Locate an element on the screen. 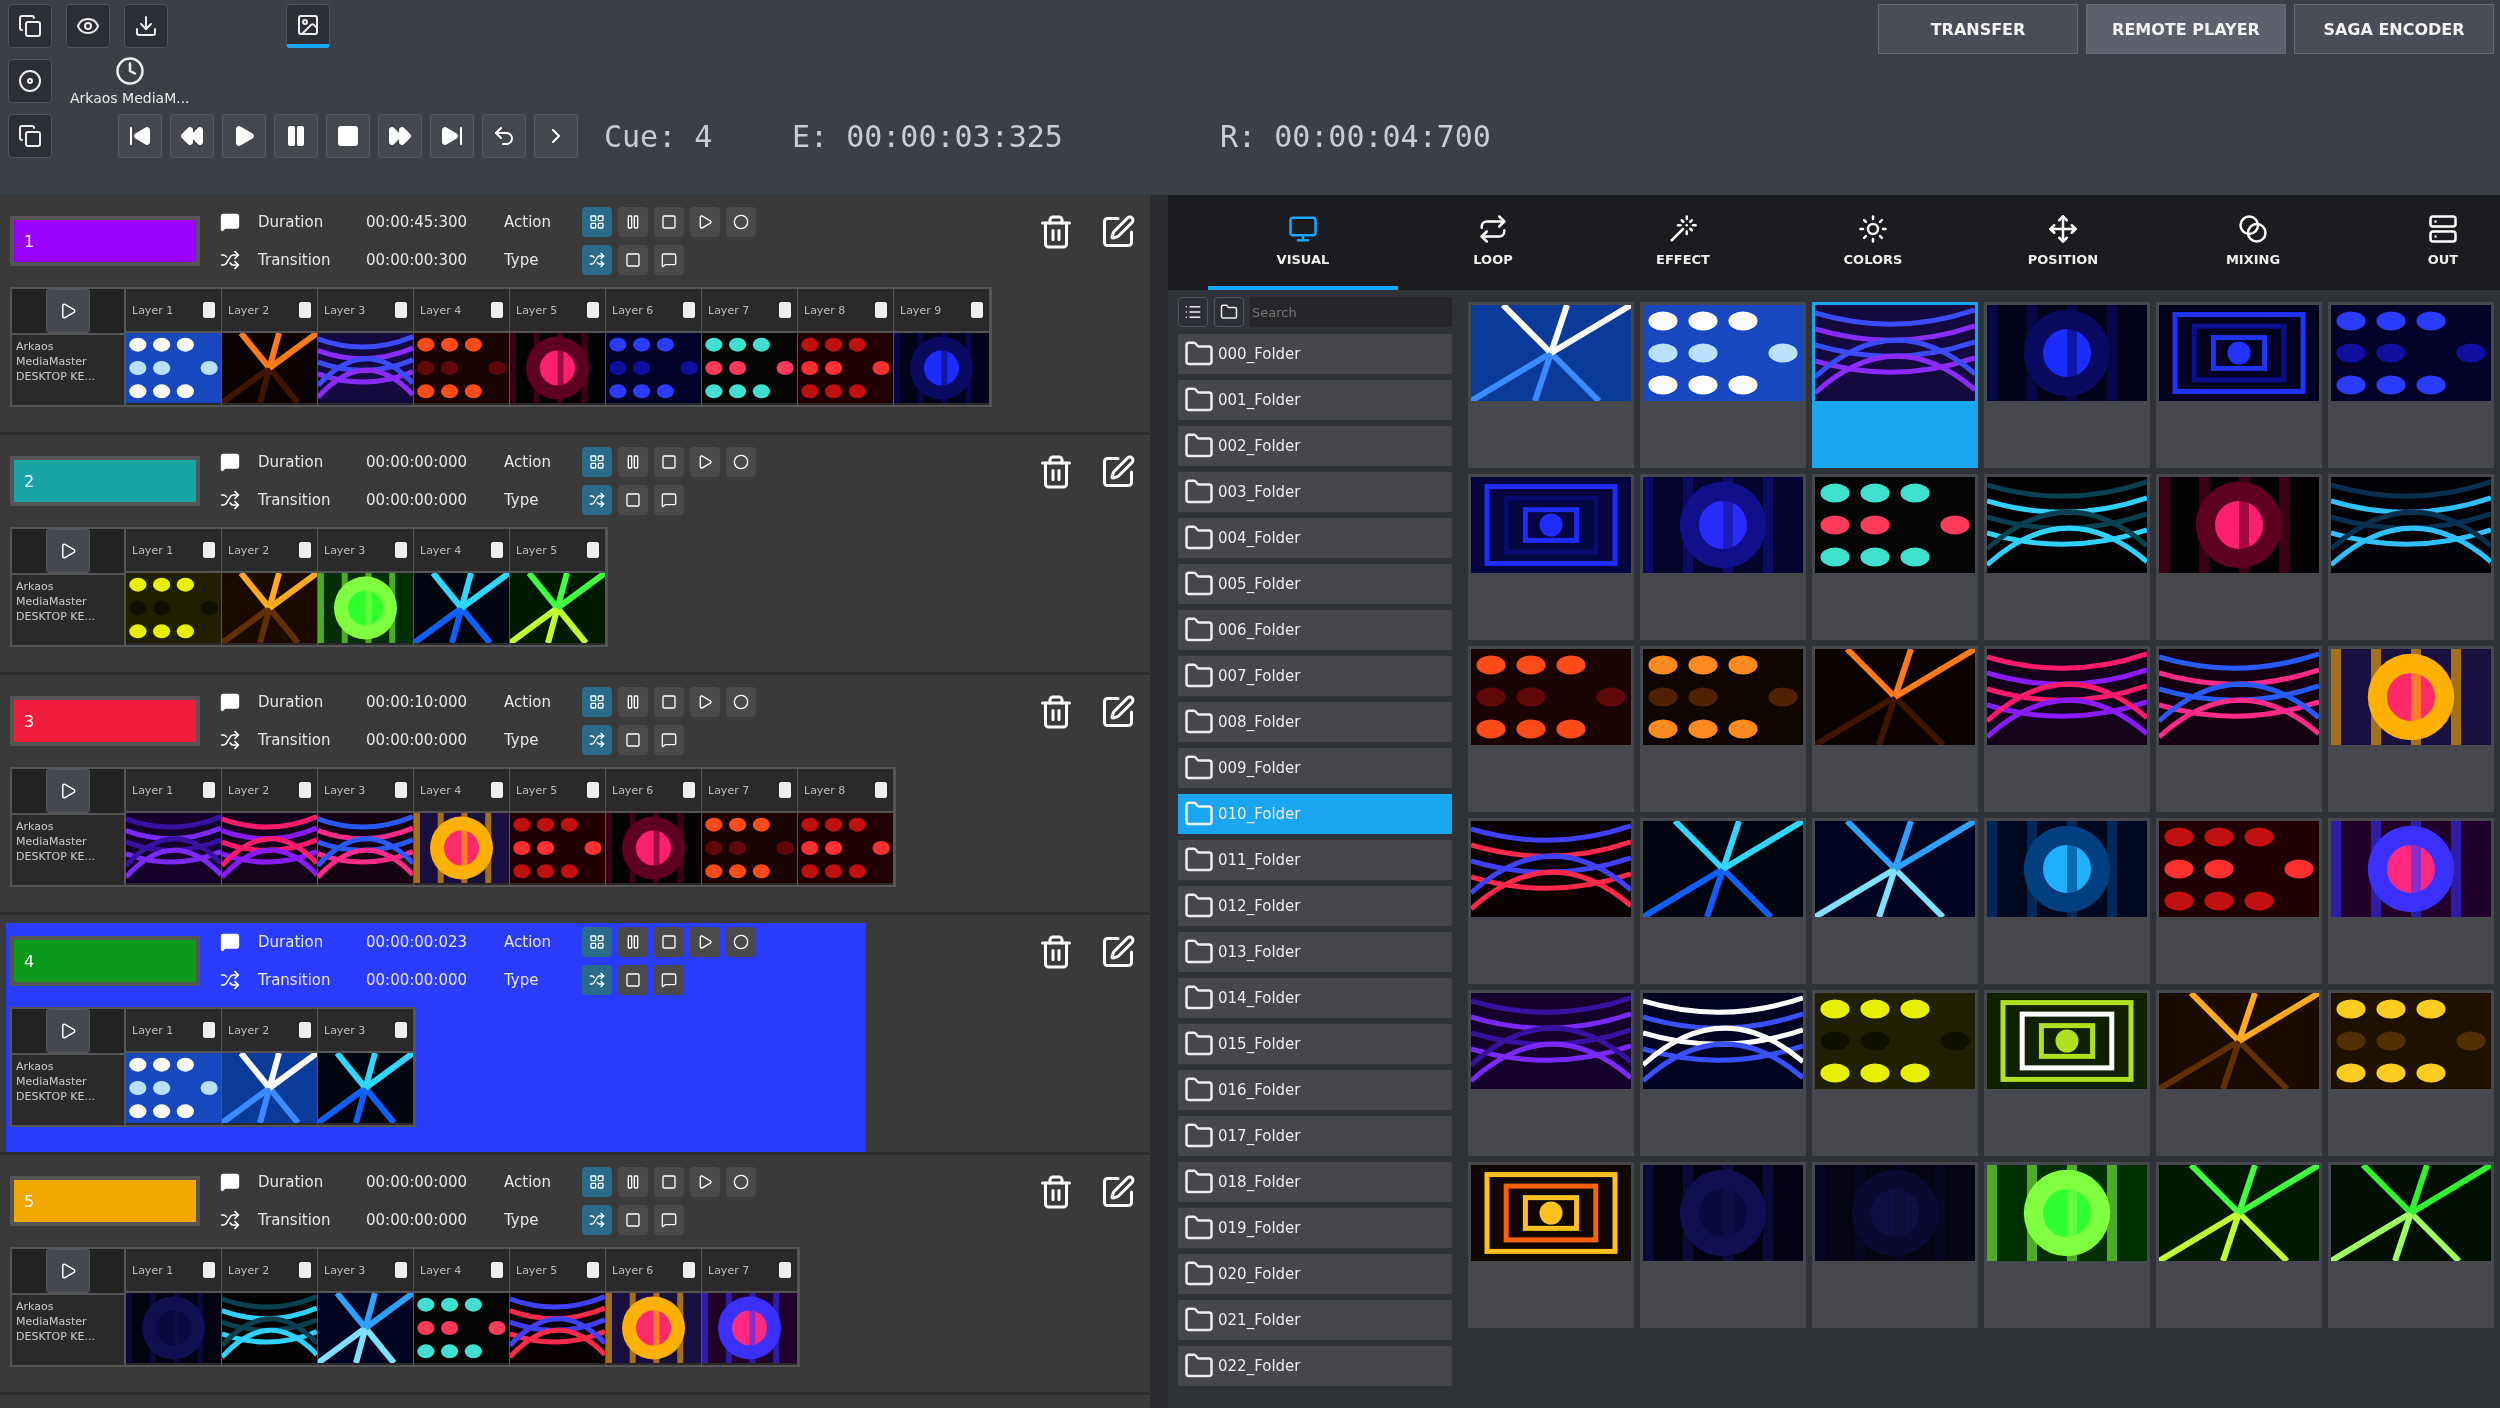 The height and width of the screenshot is (1408, 2500). library-tab: MIXING is located at coordinates (2253, 242).